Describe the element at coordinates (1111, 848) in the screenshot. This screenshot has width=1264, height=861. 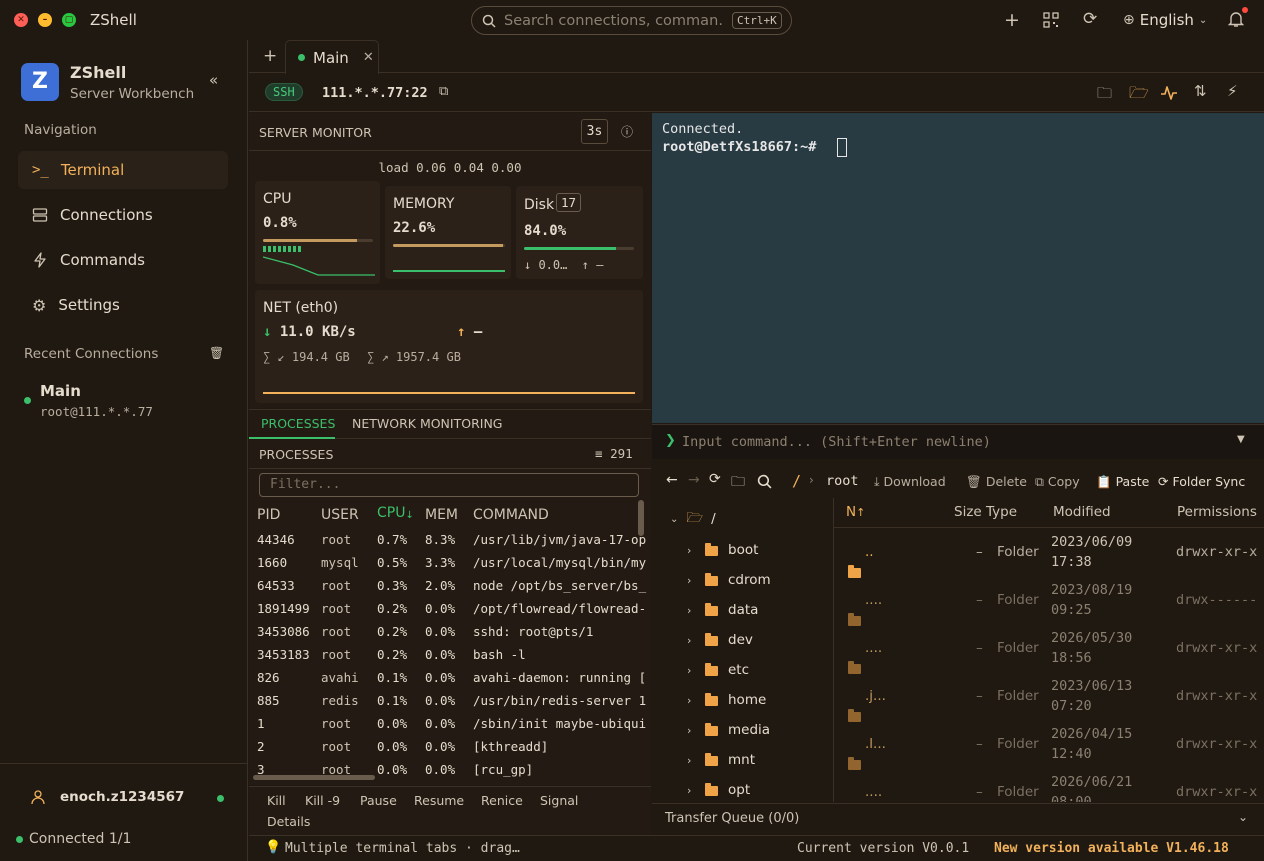
I see `update-available-link: New version available V1.46.18` at that location.